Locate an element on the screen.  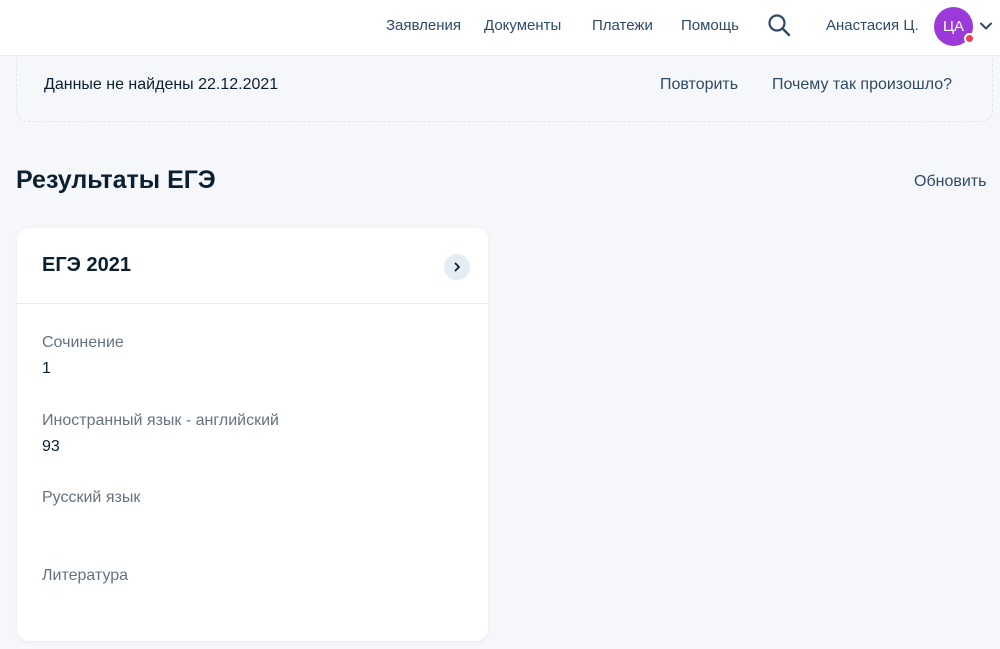
nav-link-help: Помощь is located at coordinates (710, 25).